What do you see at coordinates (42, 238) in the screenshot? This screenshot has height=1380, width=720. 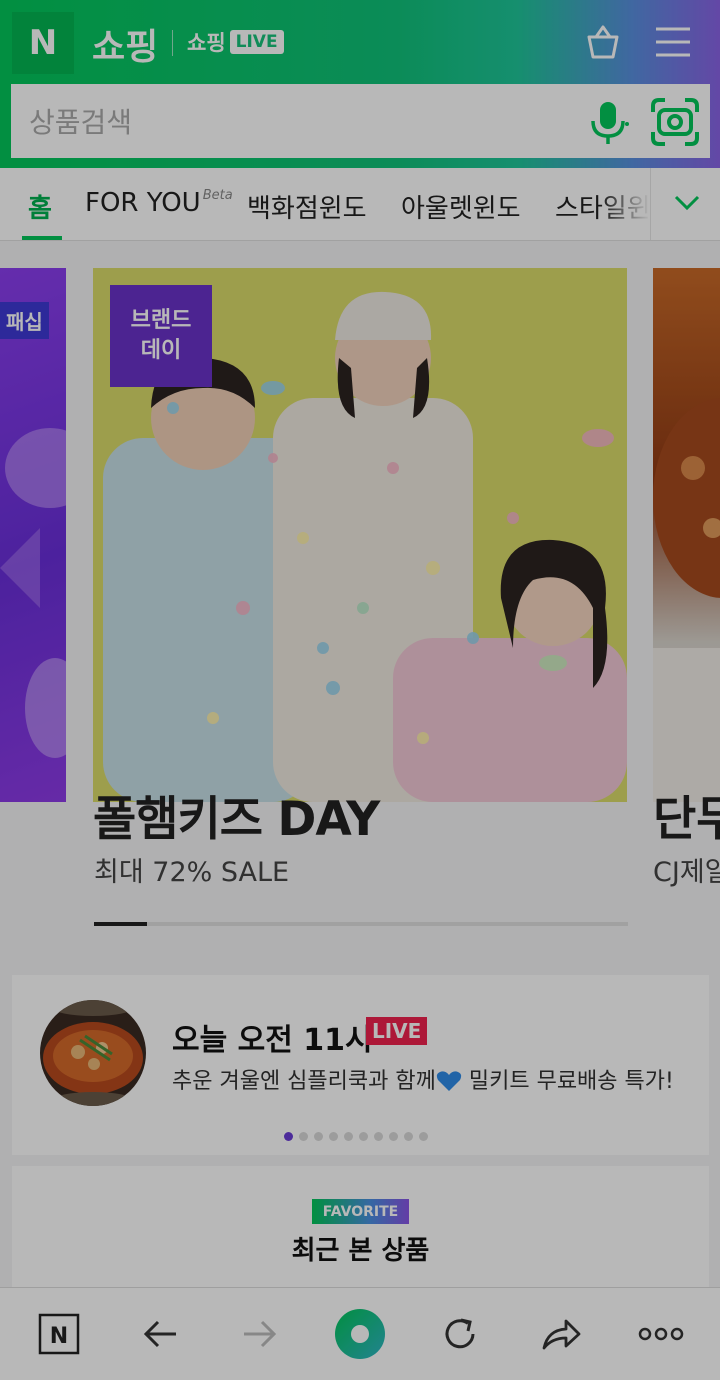 I see `active-tab-indicator` at bounding box center [42, 238].